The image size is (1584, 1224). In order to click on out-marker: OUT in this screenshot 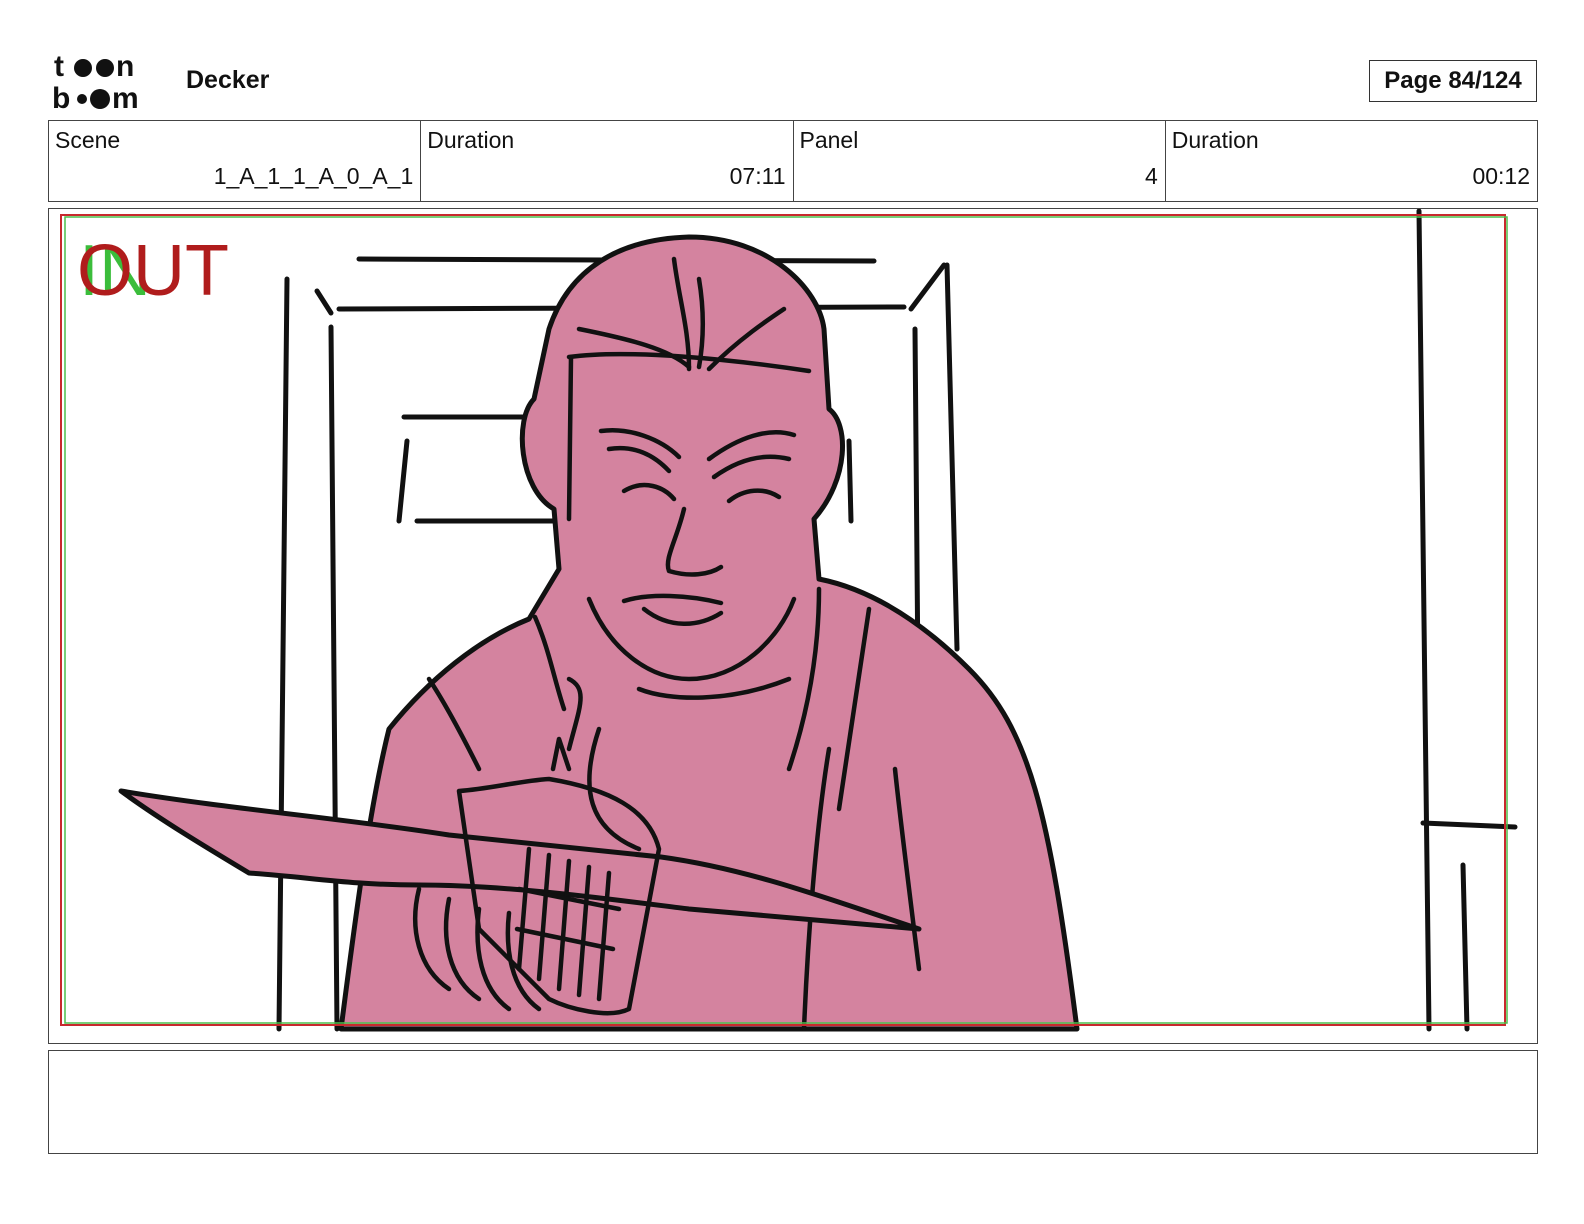, I will do `click(153, 271)`.